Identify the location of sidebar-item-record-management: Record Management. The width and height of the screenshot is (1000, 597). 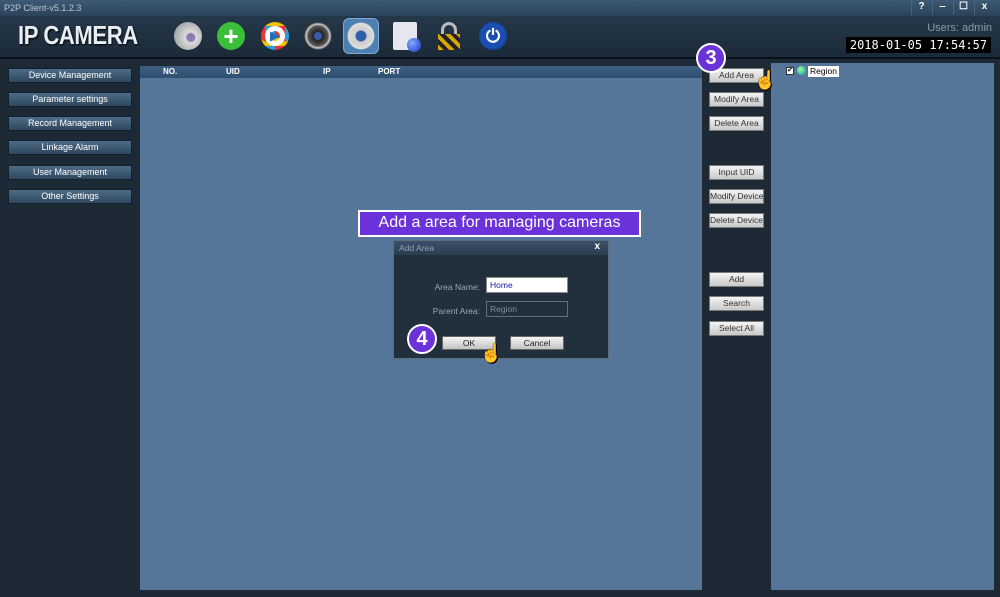
(70, 123).